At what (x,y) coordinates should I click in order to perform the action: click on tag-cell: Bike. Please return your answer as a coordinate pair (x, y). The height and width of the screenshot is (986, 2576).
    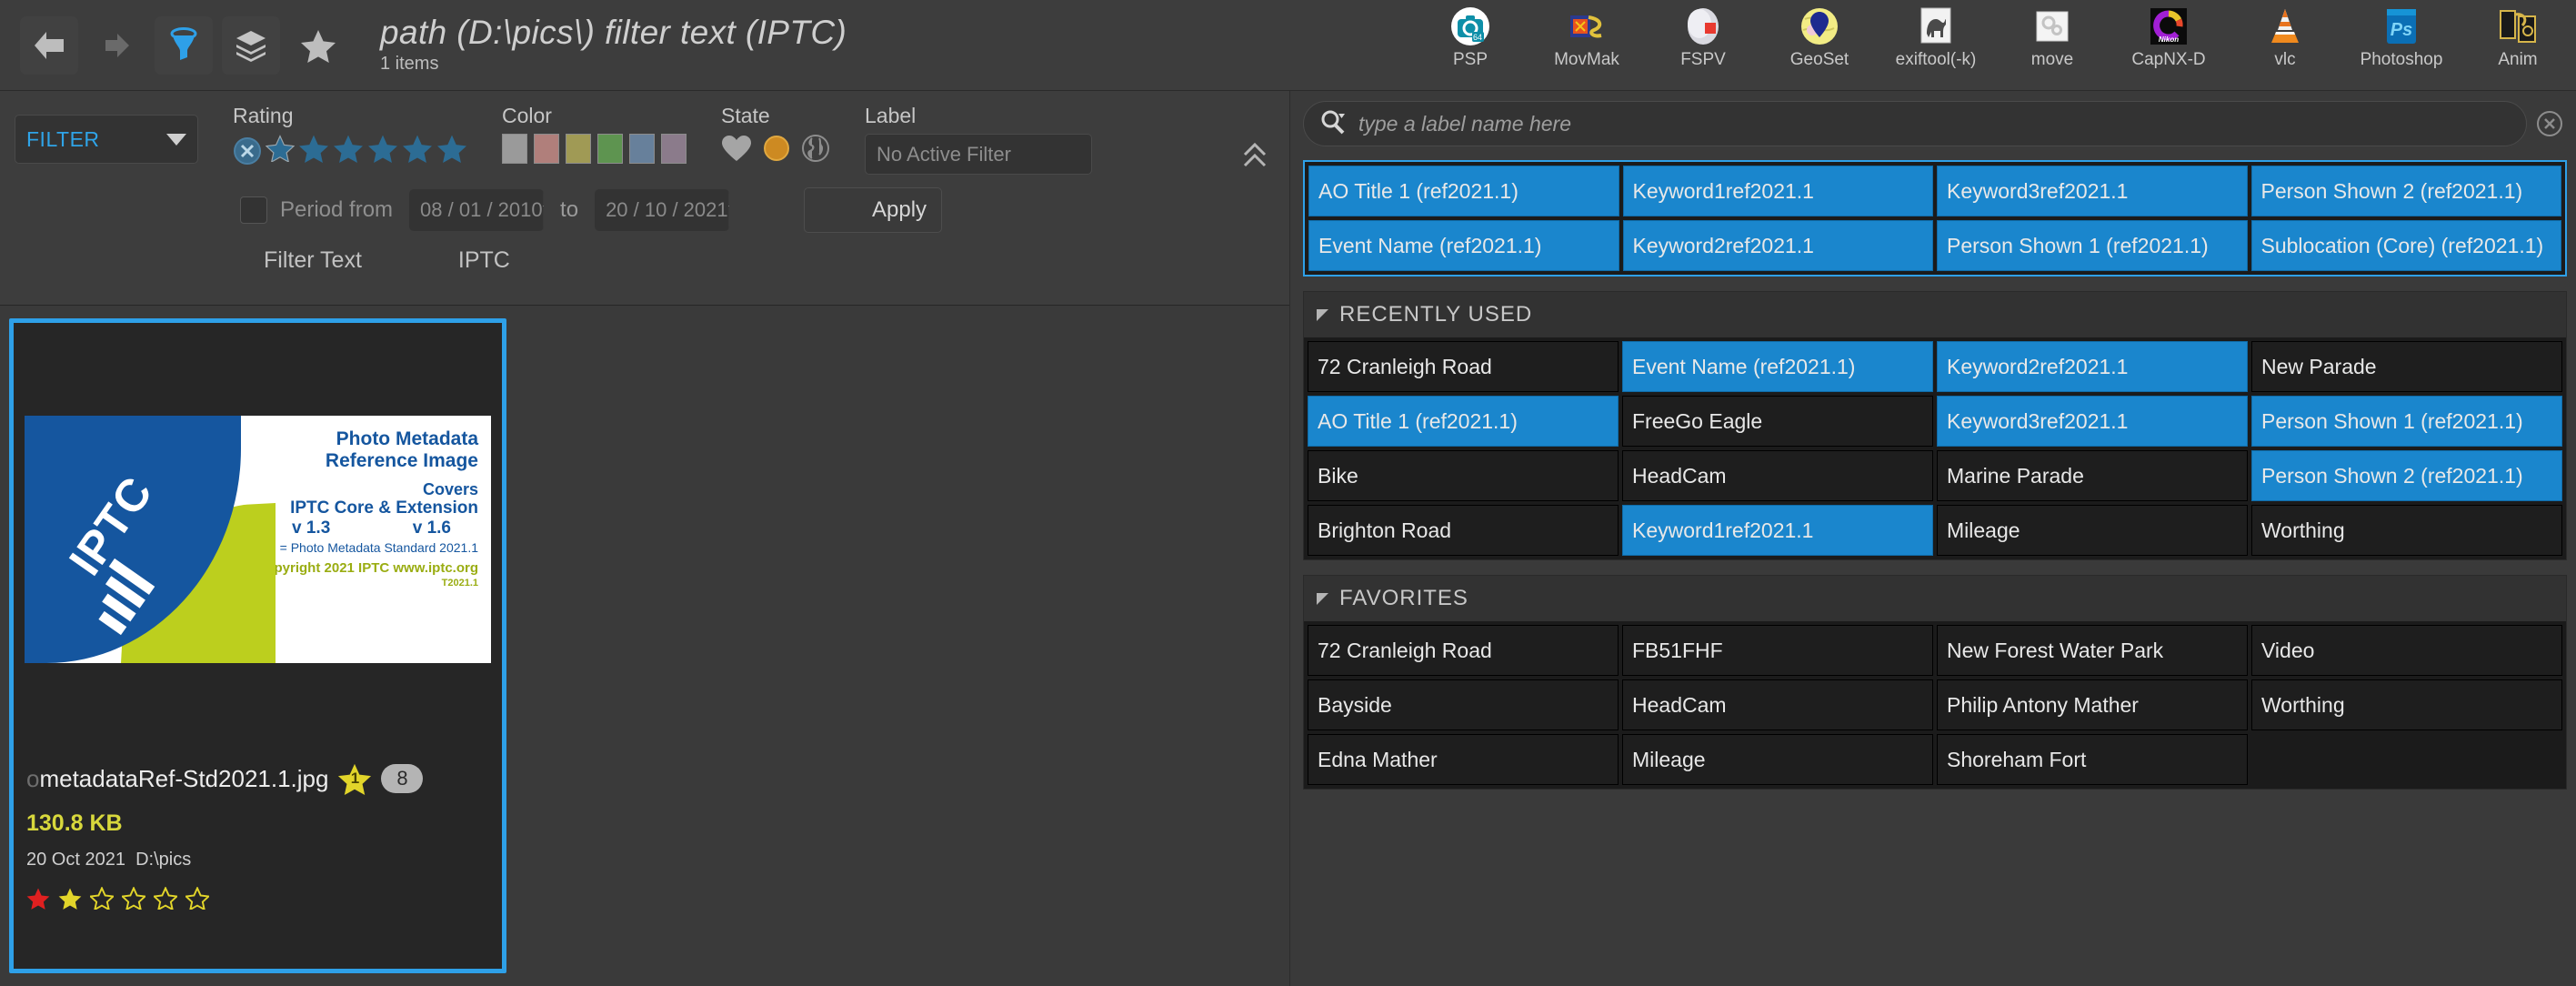
    Looking at the image, I should click on (1463, 476).